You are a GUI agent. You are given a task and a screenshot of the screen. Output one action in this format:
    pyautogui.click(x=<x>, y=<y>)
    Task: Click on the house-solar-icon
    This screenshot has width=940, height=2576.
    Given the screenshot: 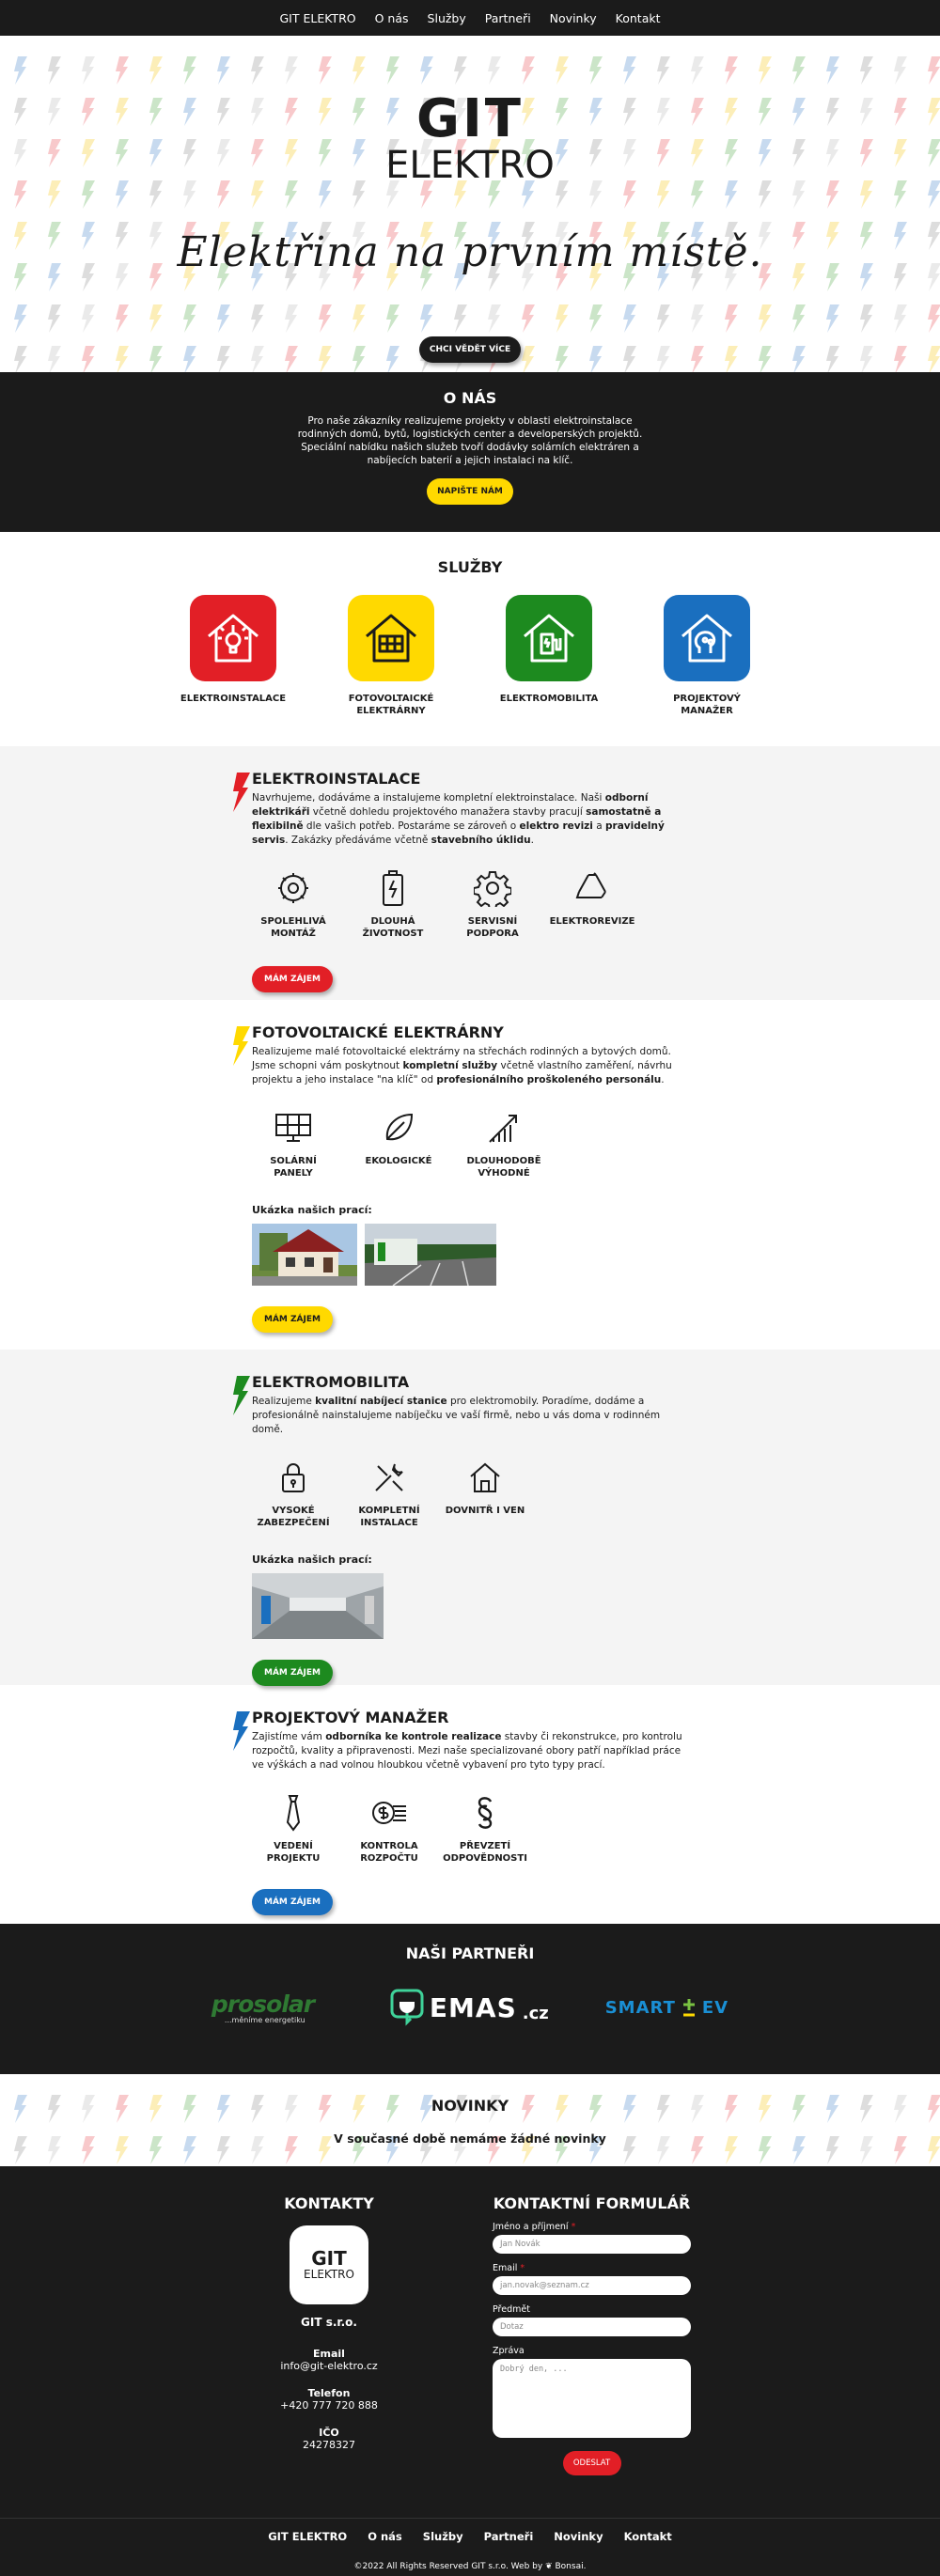 What is the action you would take?
    pyautogui.click(x=391, y=638)
    